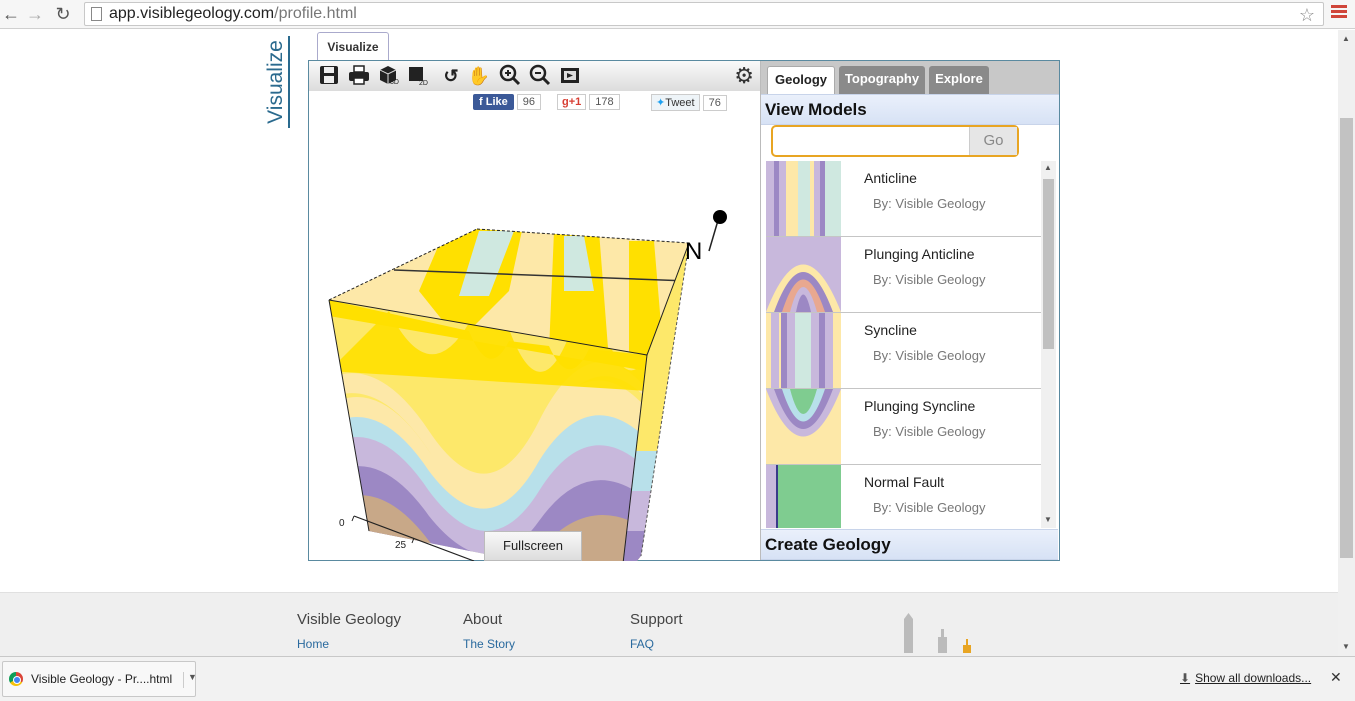  What do you see at coordinates (890, 330) in the screenshot?
I see `model-name: Syncline` at bounding box center [890, 330].